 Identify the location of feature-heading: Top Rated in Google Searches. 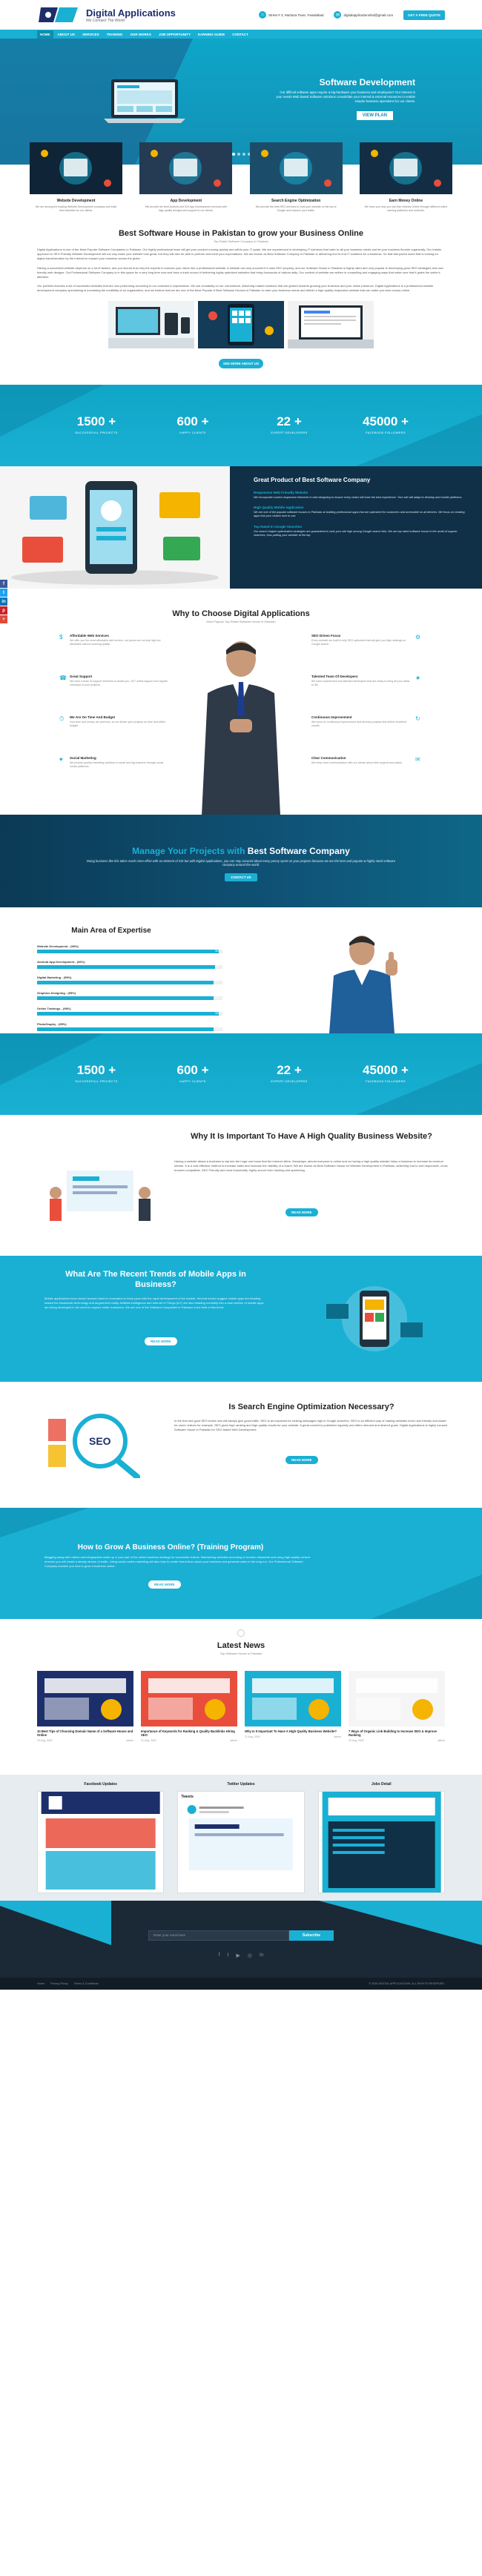
(278, 526).